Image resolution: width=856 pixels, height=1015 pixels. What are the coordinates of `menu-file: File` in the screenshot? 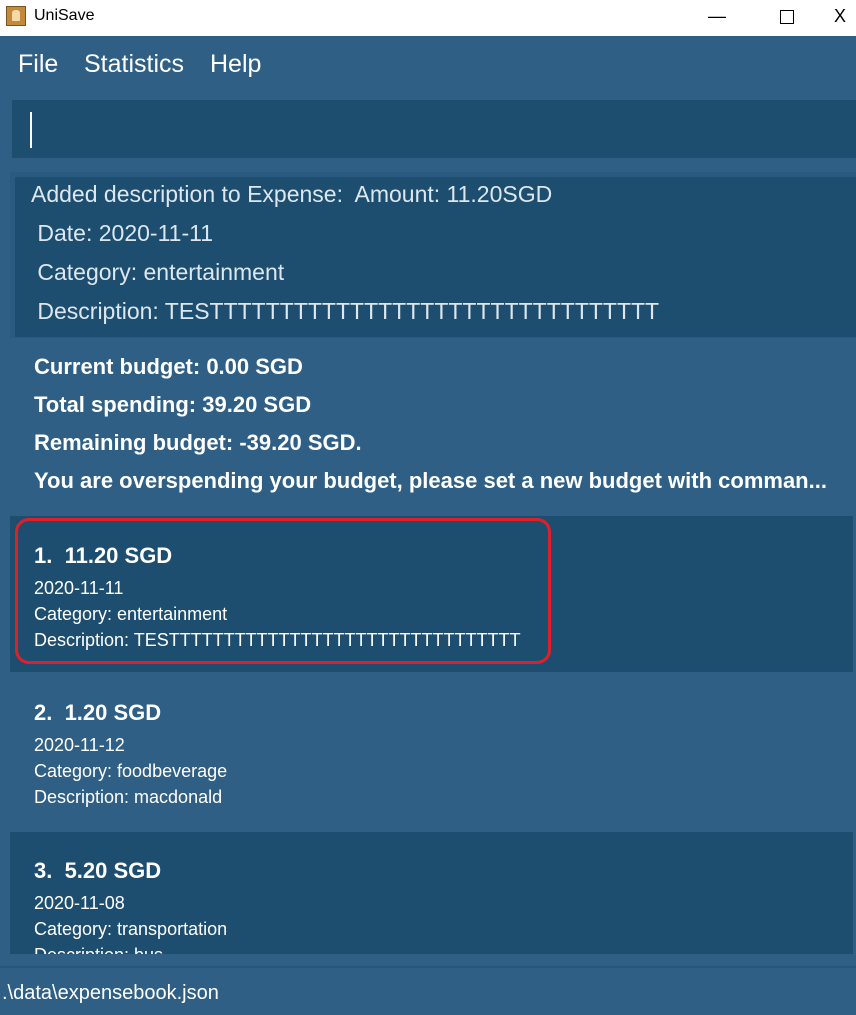 It's located at (38, 64).